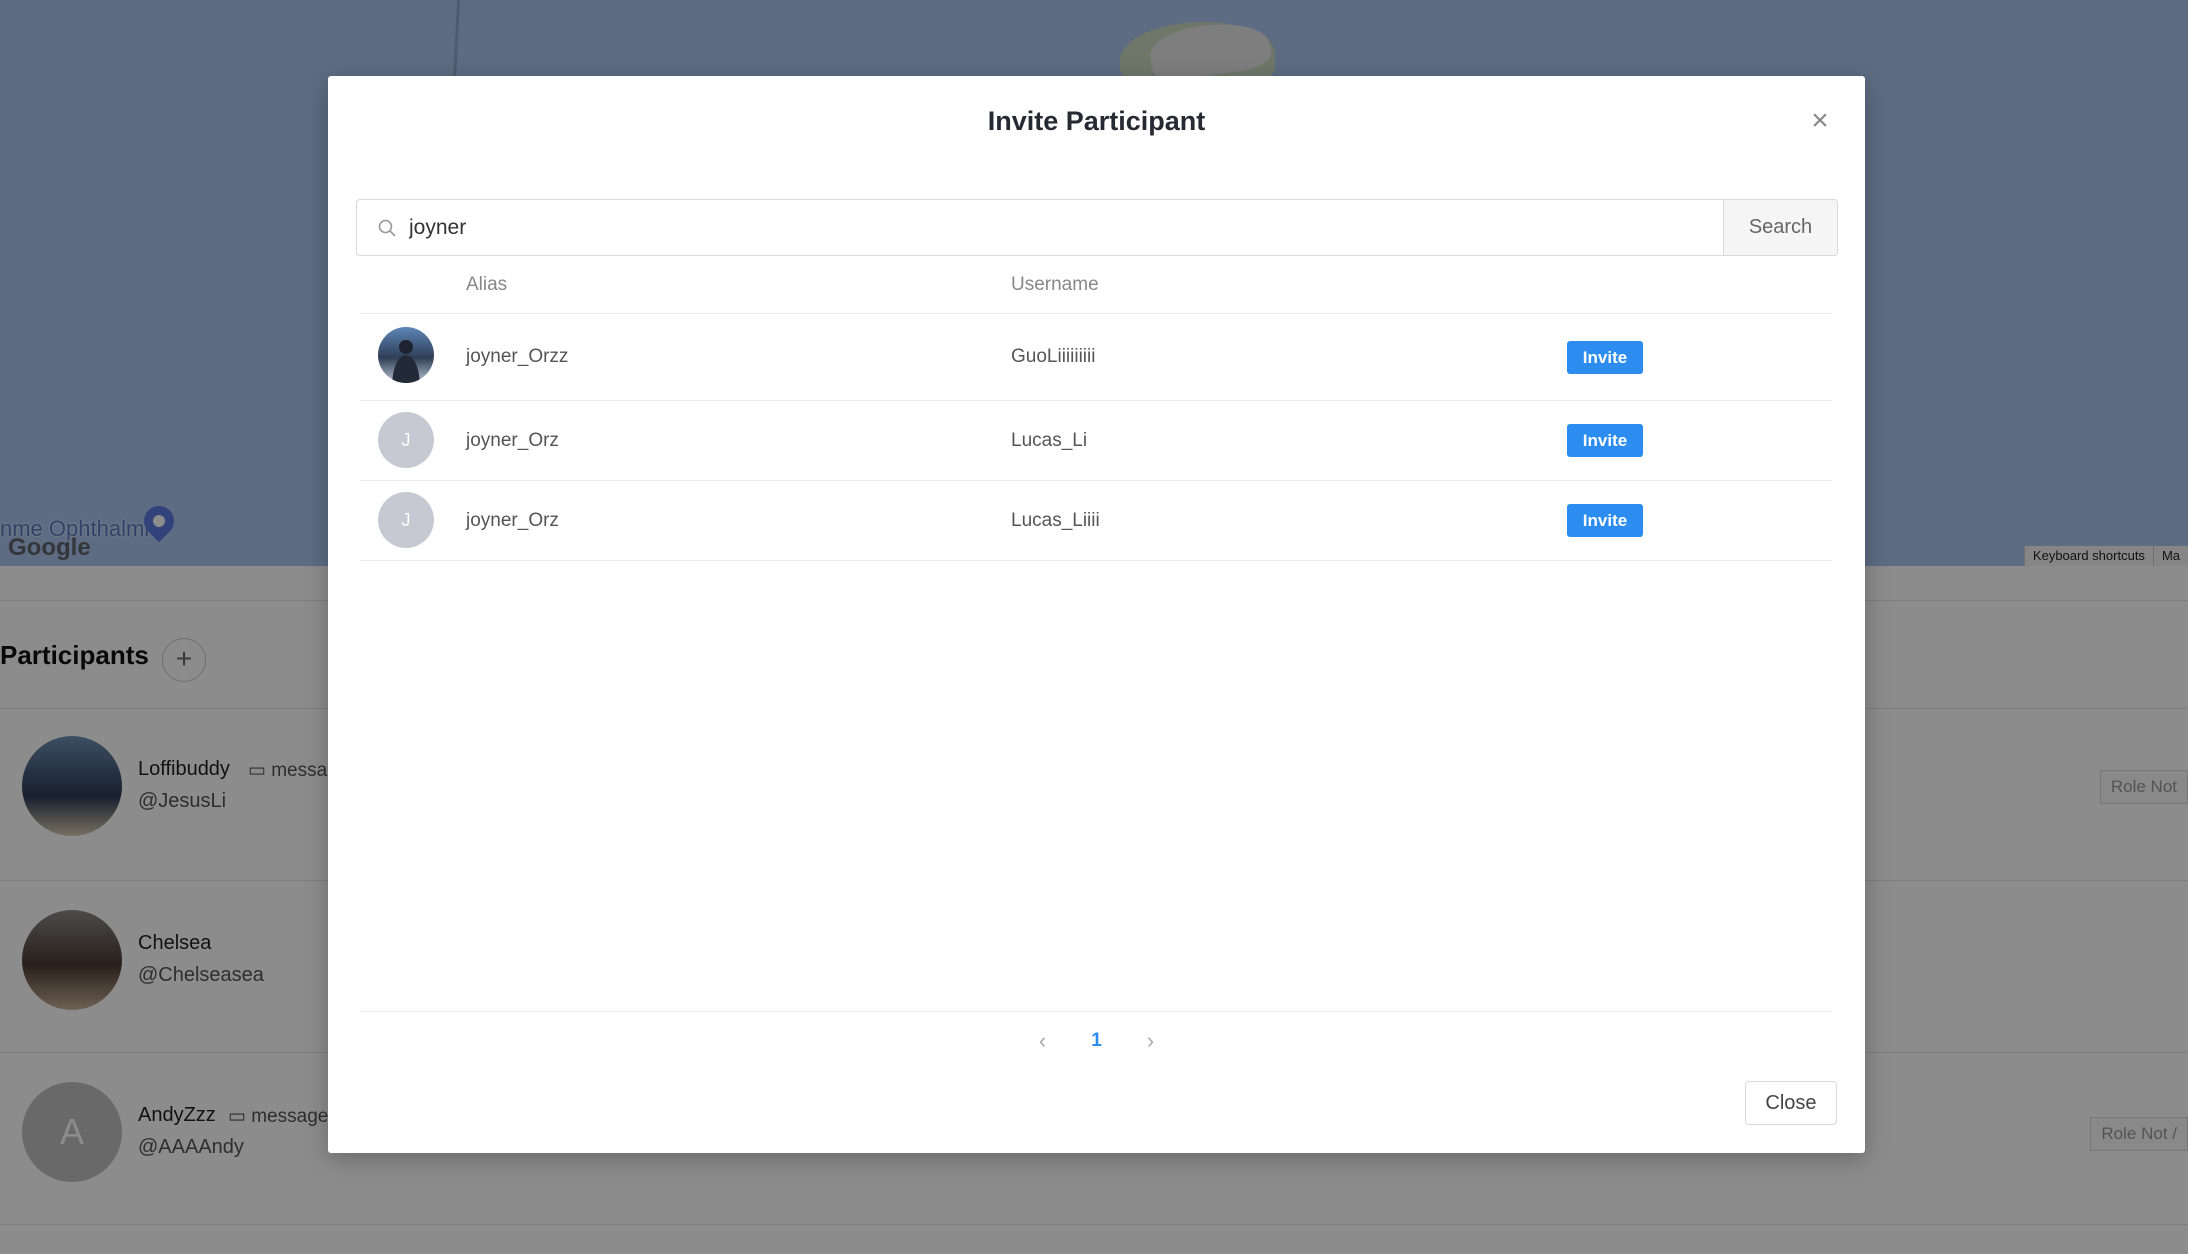  What do you see at coordinates (1791, 1103) in the screenshot?
I see `close-button: Close` at bounding box center [1791, 1103].